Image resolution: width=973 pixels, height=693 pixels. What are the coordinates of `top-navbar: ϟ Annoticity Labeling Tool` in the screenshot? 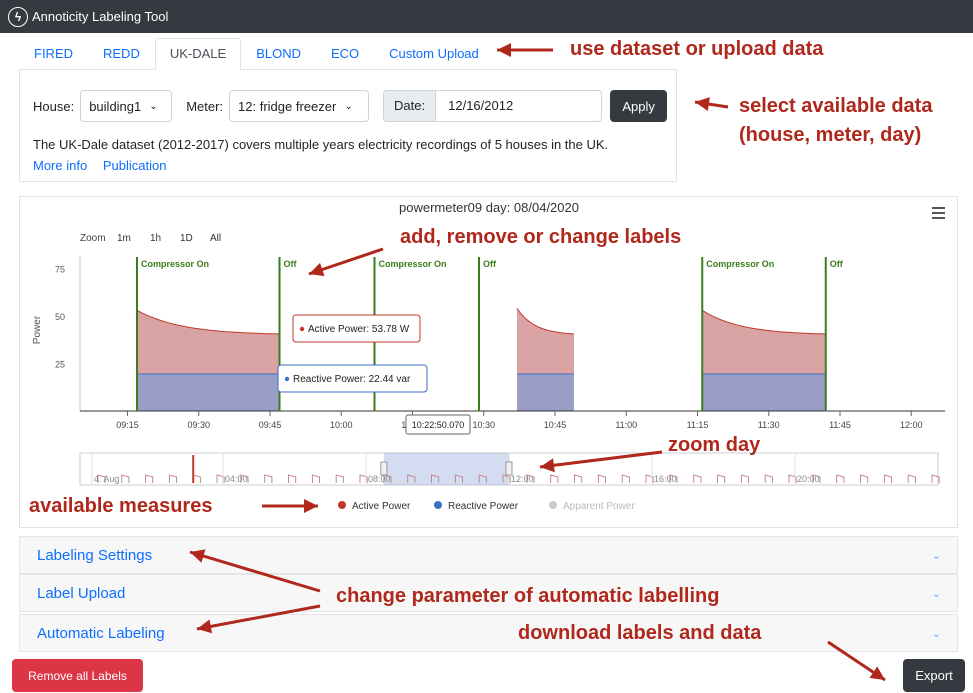 It's located at (486, 16).